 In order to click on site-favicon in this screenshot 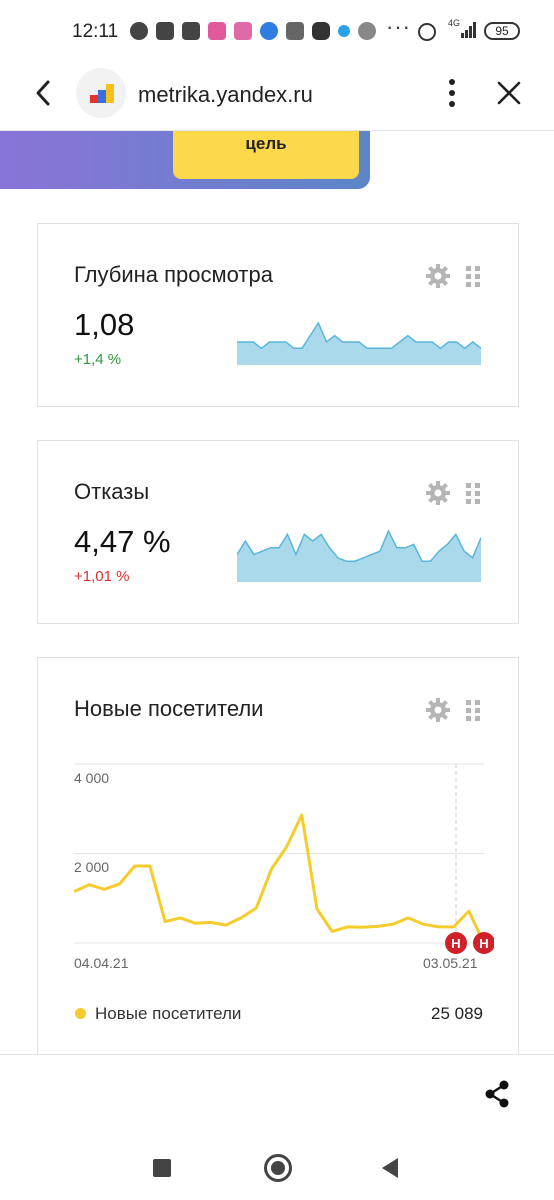, I will do `click(101, 93)`.